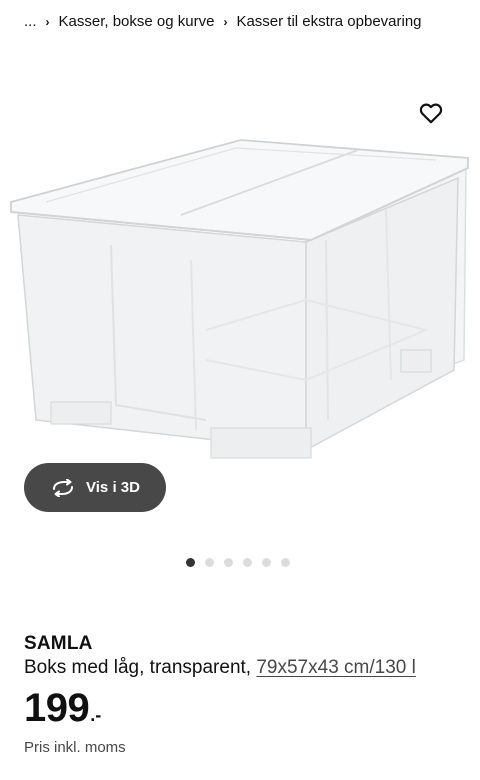 This screenshot has height=780, width=480. I want to click on product-price: 199 .-, so click(62, 708).